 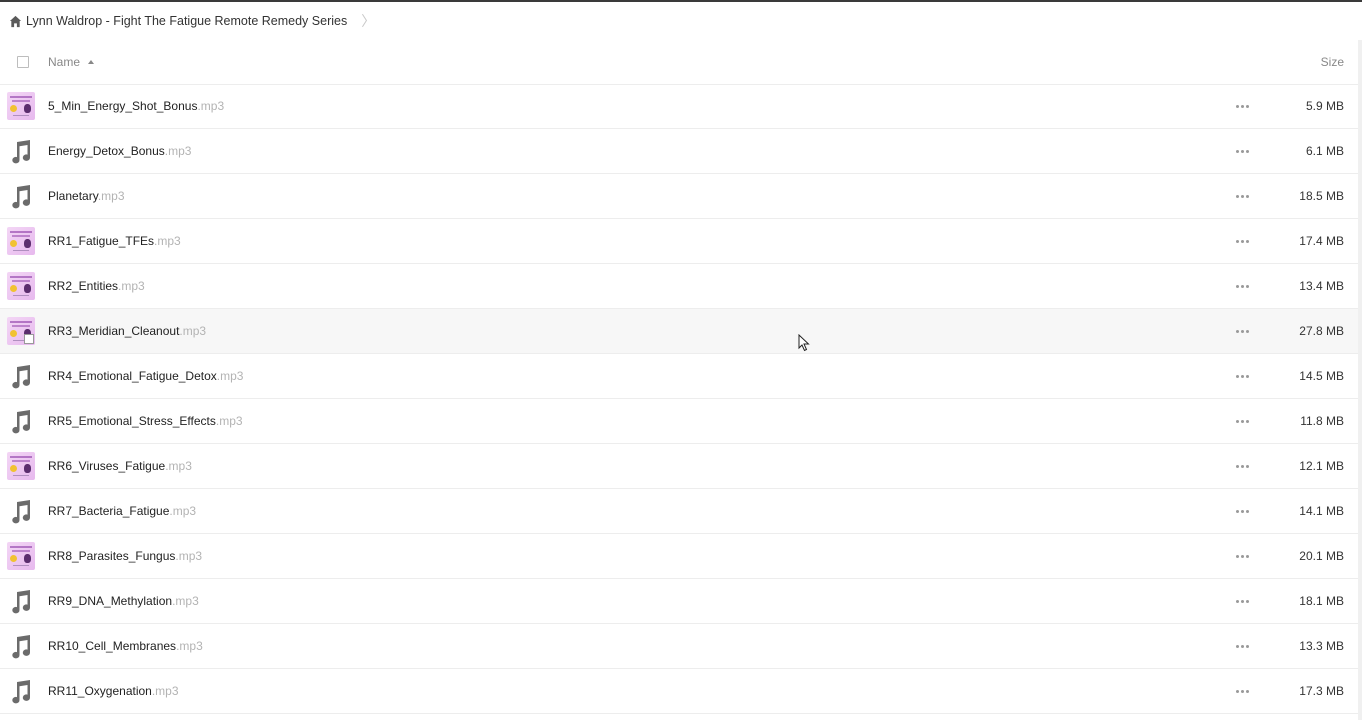 What do you see at coordinates (110, 601) in the screenshot?
I see `file-name-base: RR9_DNA_Methylation` at bounding box center [110, 601].